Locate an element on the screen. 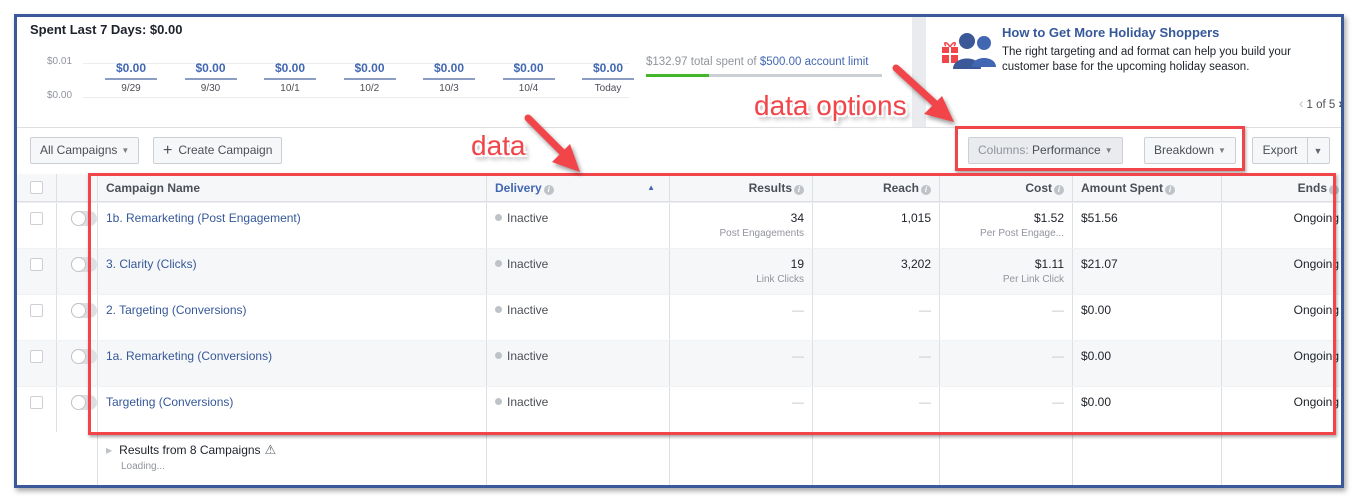 This screenshot has height=502, width=1359. campaign-name-link: 1b. Remarketing (Post Engagement) is located at coordinates (203, 218).